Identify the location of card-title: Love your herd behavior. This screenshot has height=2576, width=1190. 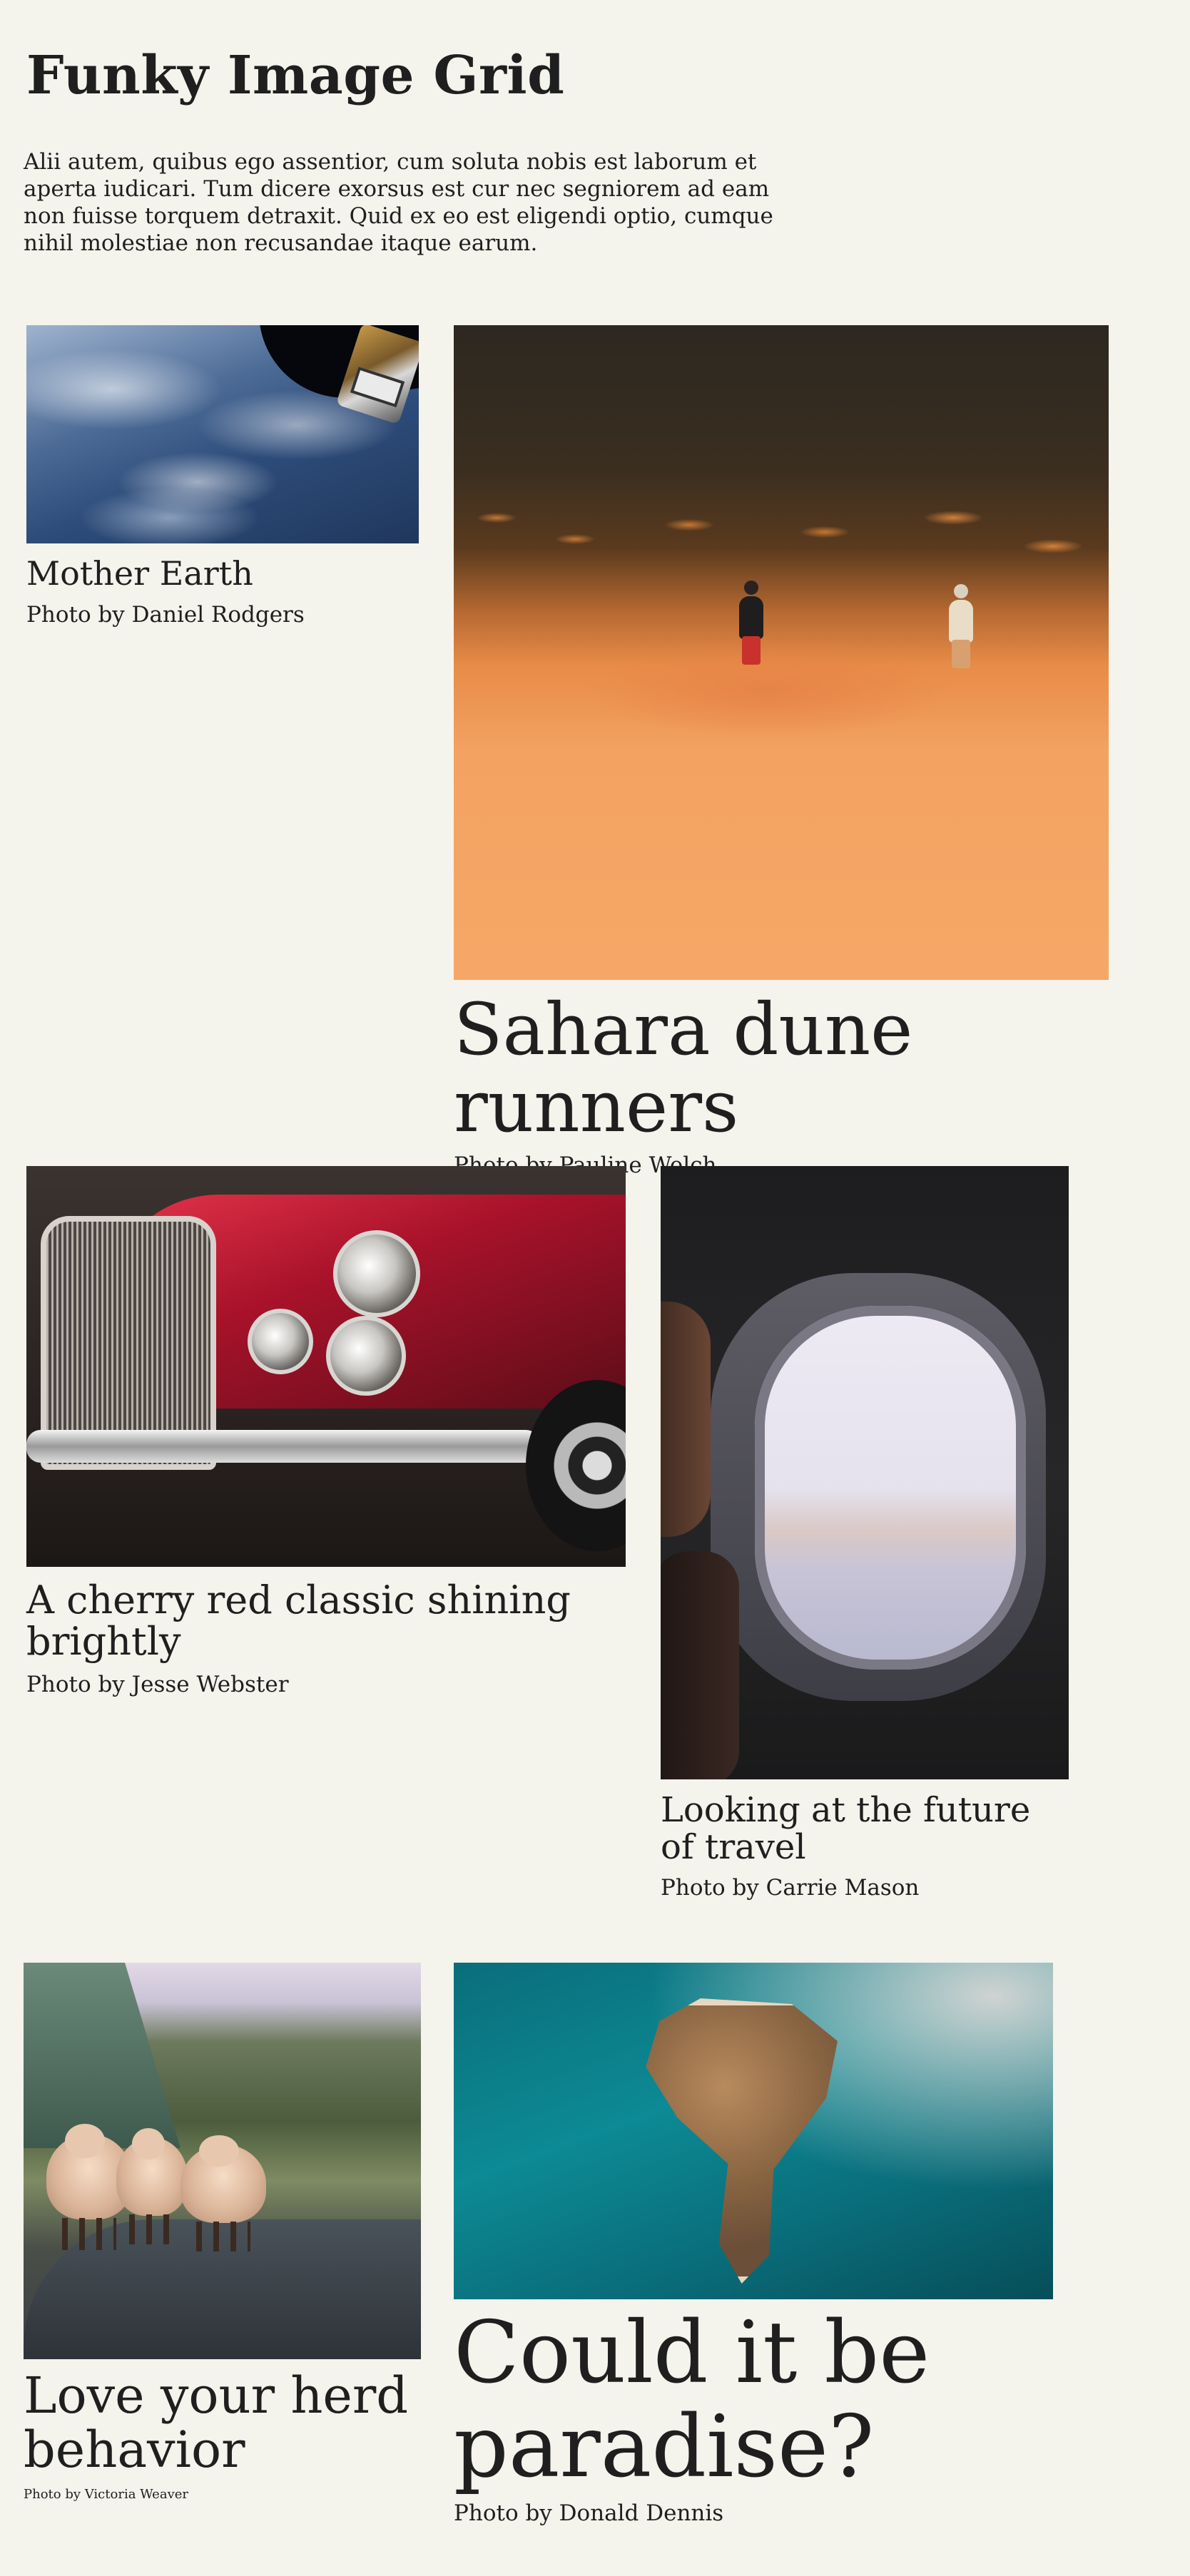
(216, 2422).